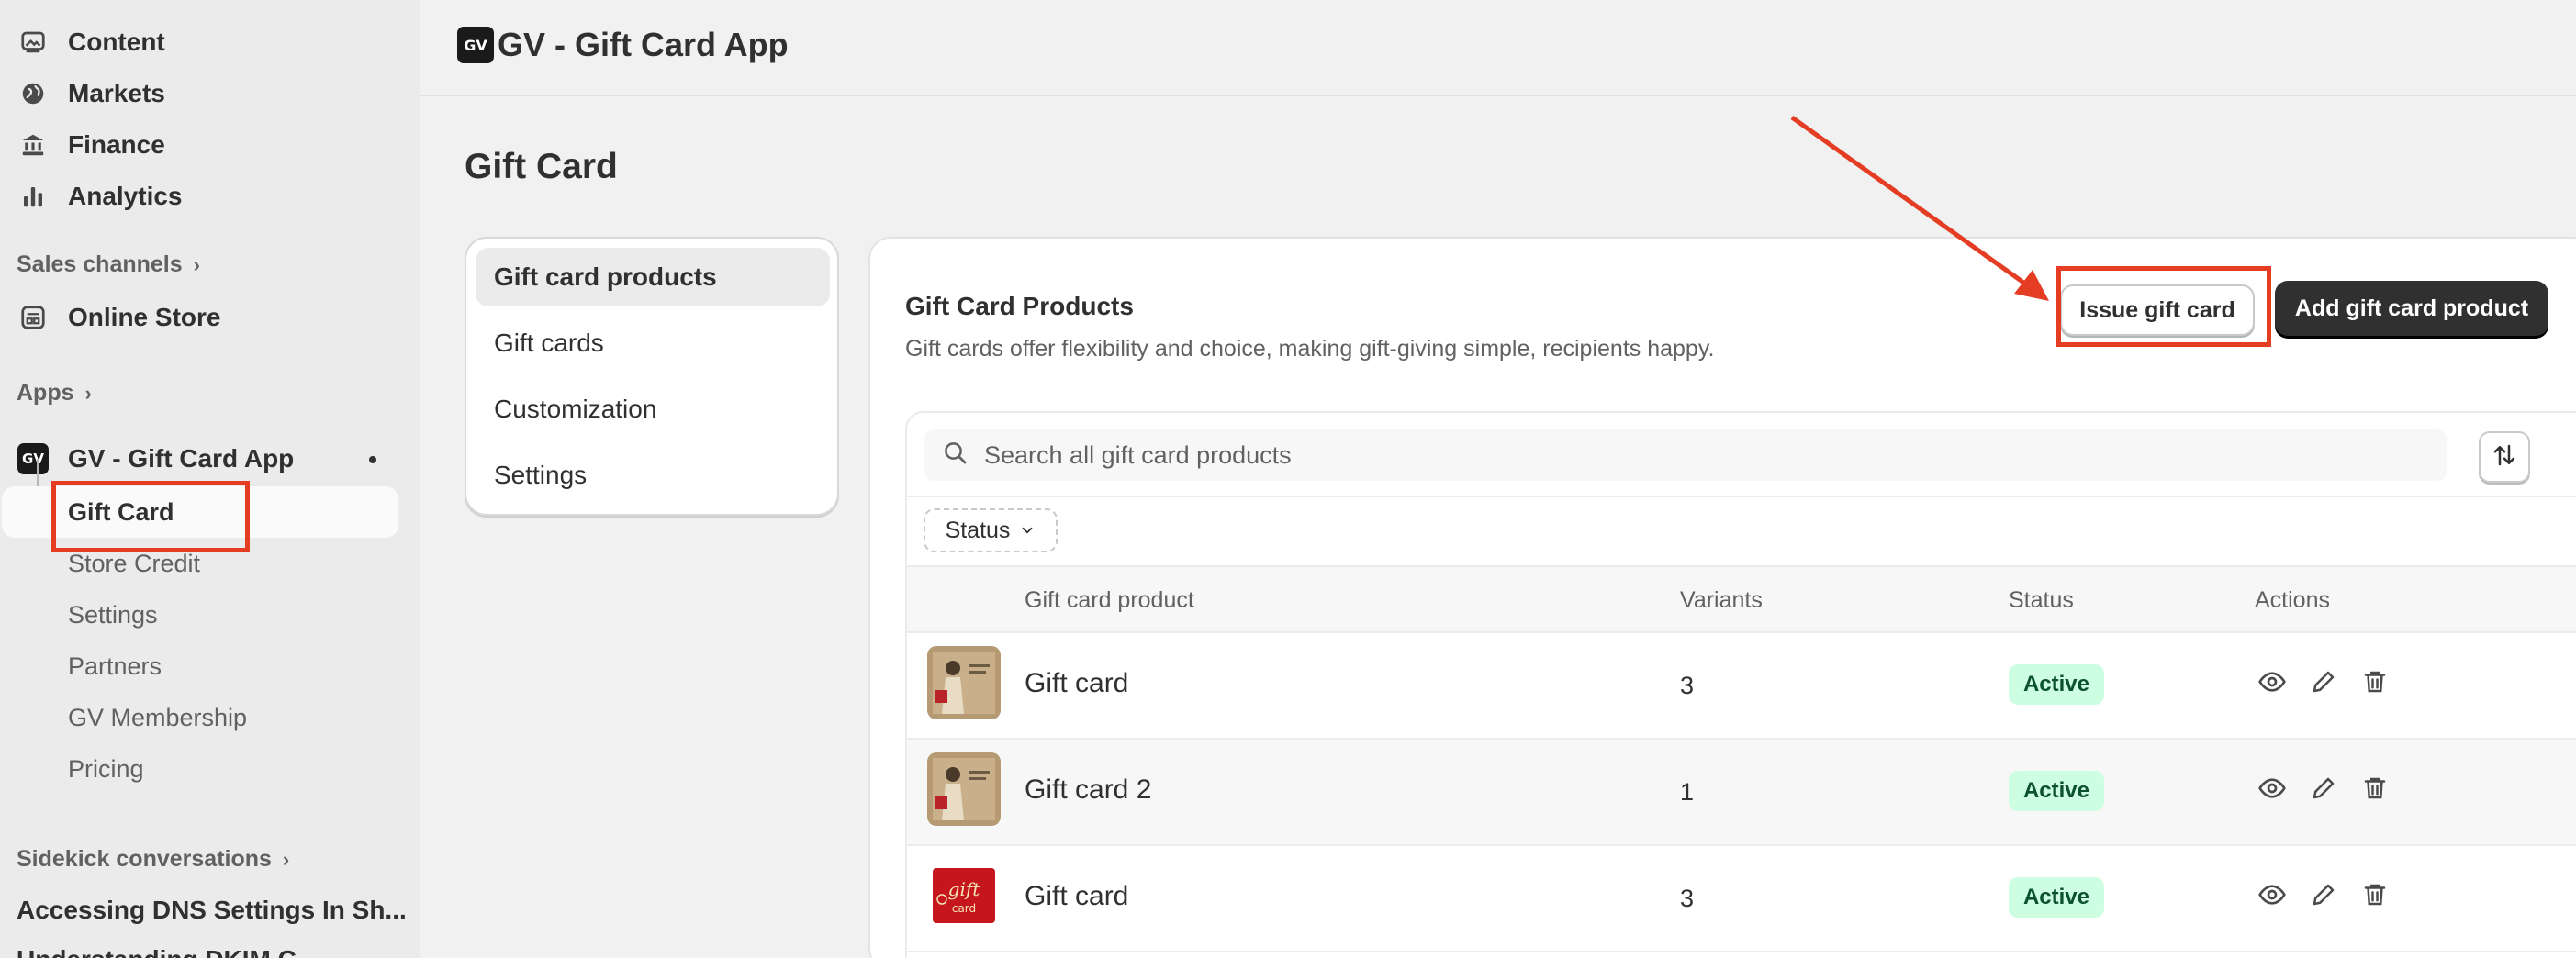 The height and width of the screenshot is (958, 2576). What do you see at coordinates (372, 459) in the screenshot?
I see `pin-dot-icon` at bounding box center [372, 459].